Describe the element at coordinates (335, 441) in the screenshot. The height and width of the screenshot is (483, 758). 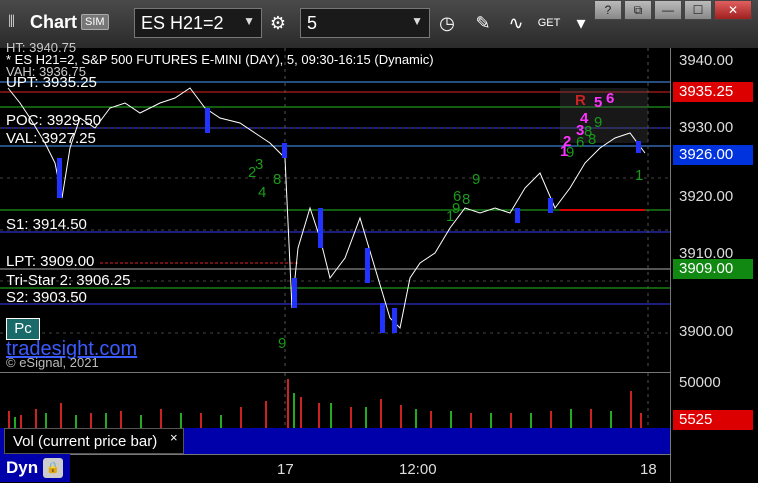
I see `volume-study-bar: Vol (current price bar) ×` at that location.